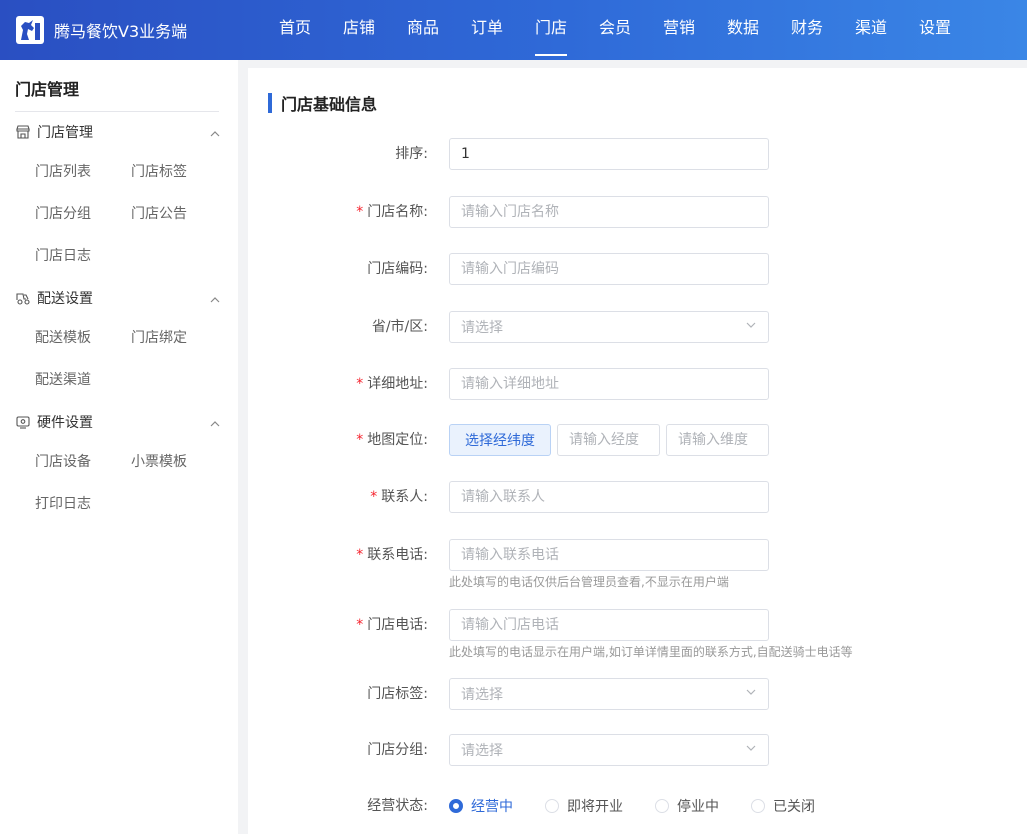 The width and height of the screenshot is (1027, 834). I want to click on status-radio-suspended: 停业中, so click(687, 806).